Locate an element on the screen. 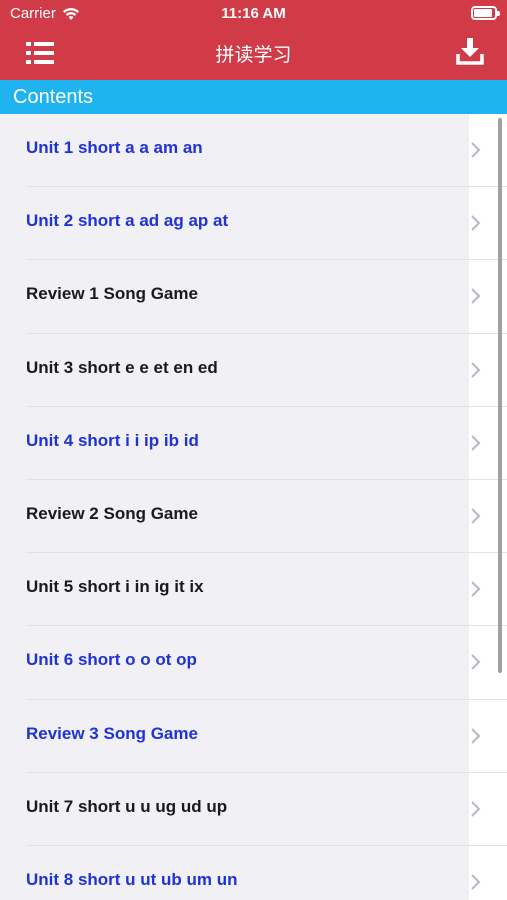 This screenshot has width=507, height=900. list-item: Unit 3 short e e et en ed is located at coordinates (253, 370).